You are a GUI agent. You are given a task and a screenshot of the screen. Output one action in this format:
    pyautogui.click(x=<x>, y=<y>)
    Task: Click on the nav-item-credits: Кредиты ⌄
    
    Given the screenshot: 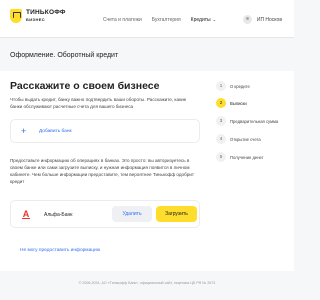 What is the action you would take?
    pyautogui.click(x=203, y=20)
    